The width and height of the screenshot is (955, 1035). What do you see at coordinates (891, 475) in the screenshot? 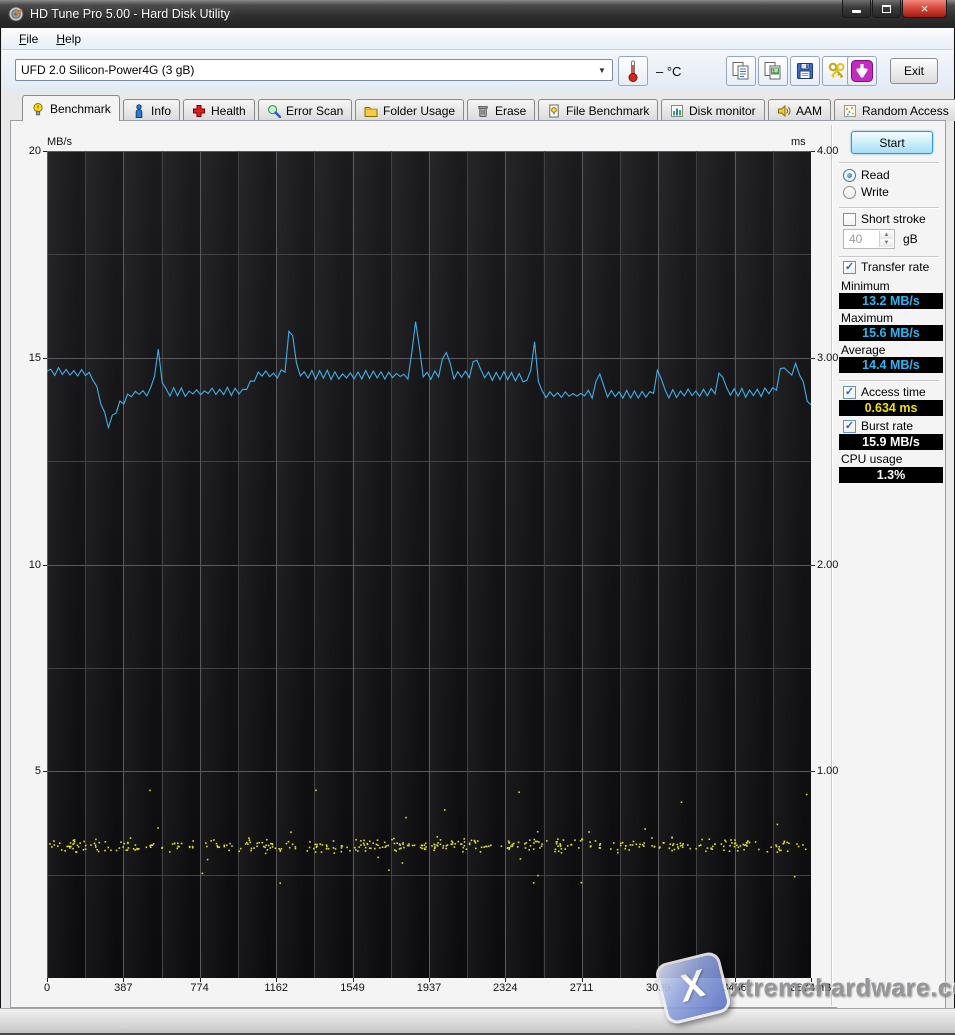
I see `cpu-usage-value: 1.3%` at bounding box center [891, 475].